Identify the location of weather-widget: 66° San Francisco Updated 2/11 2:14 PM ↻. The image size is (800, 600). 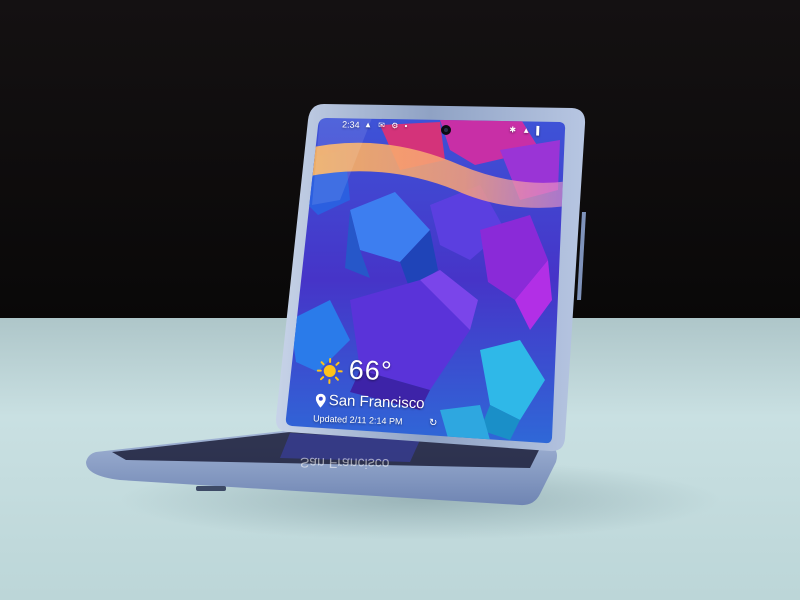
(387, 393).